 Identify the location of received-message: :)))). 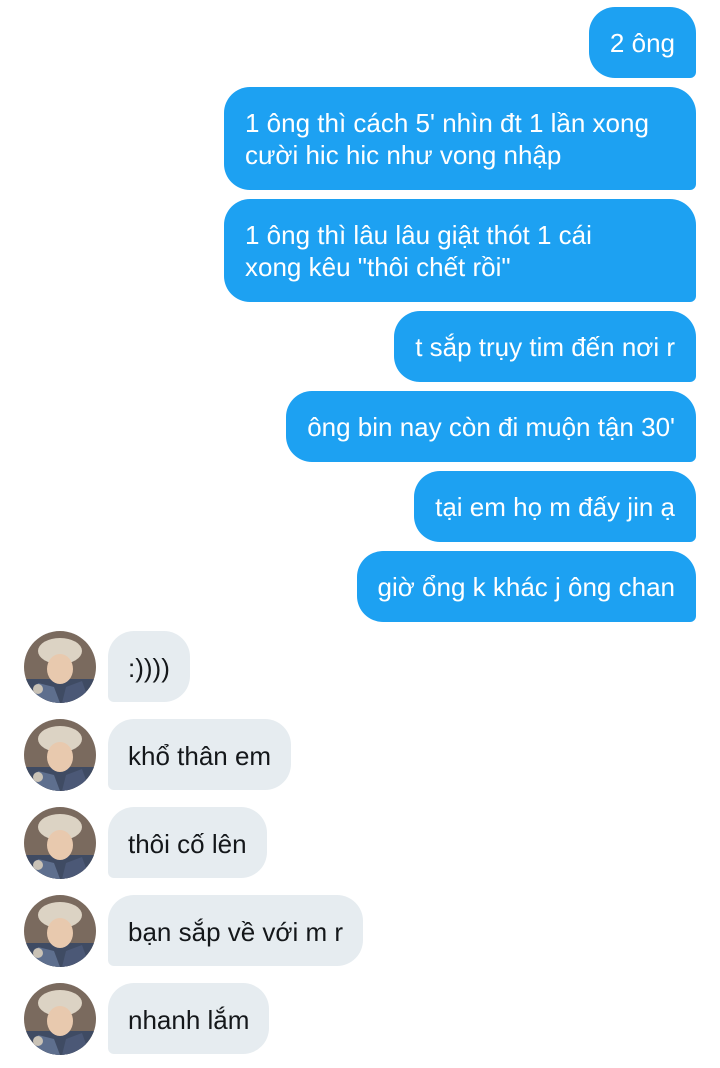
(149, 666).